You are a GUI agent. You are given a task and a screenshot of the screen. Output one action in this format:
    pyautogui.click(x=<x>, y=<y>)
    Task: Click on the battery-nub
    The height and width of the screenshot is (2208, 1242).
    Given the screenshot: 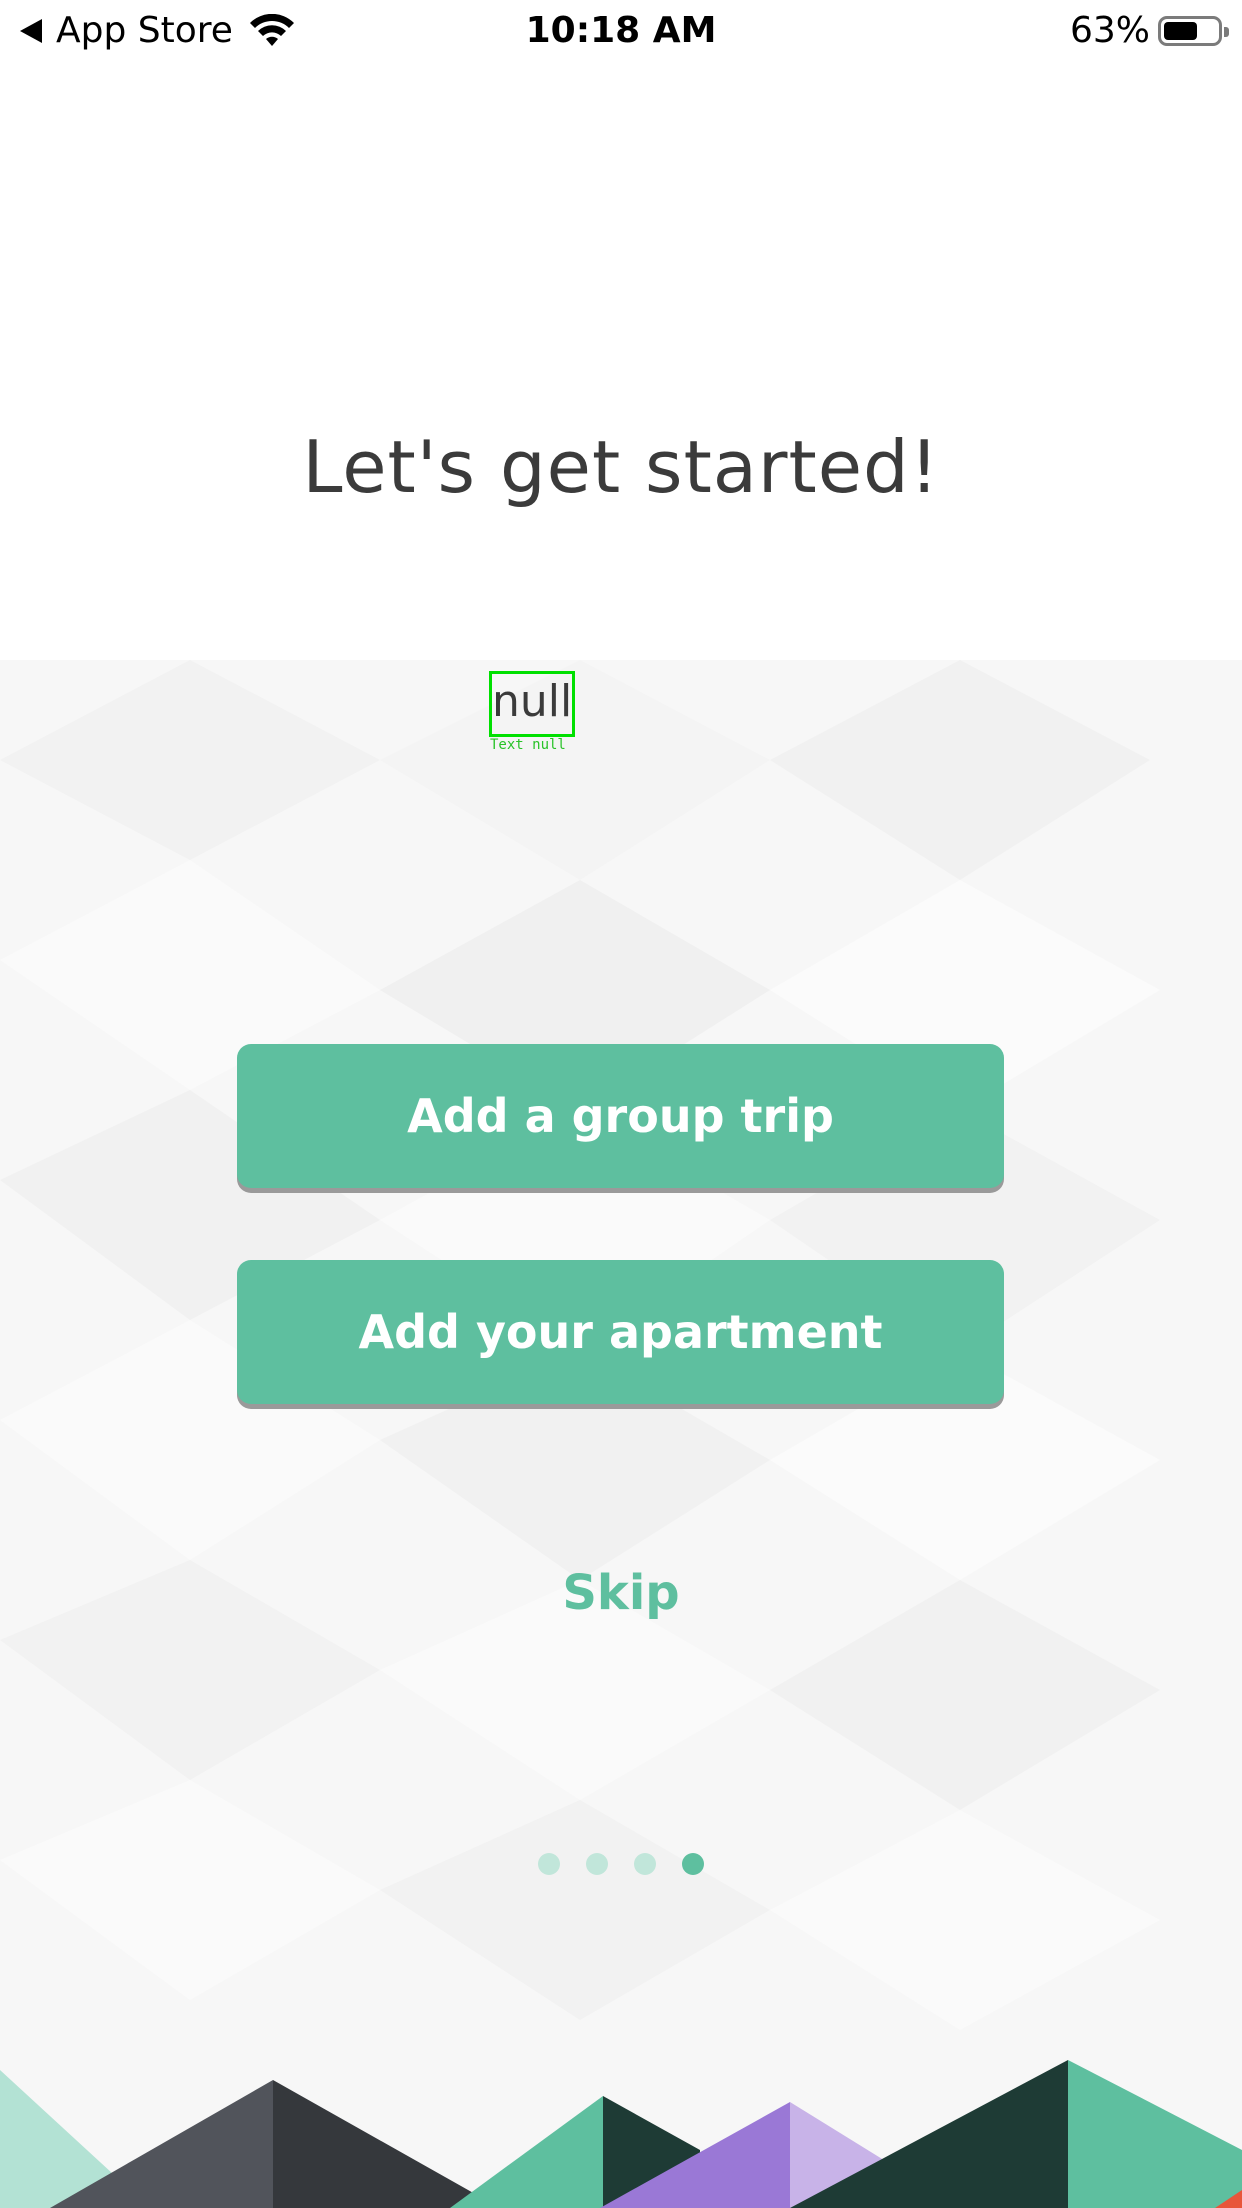 What is the action you would take?
    pyautogui.click(x=1226, y=31)
    